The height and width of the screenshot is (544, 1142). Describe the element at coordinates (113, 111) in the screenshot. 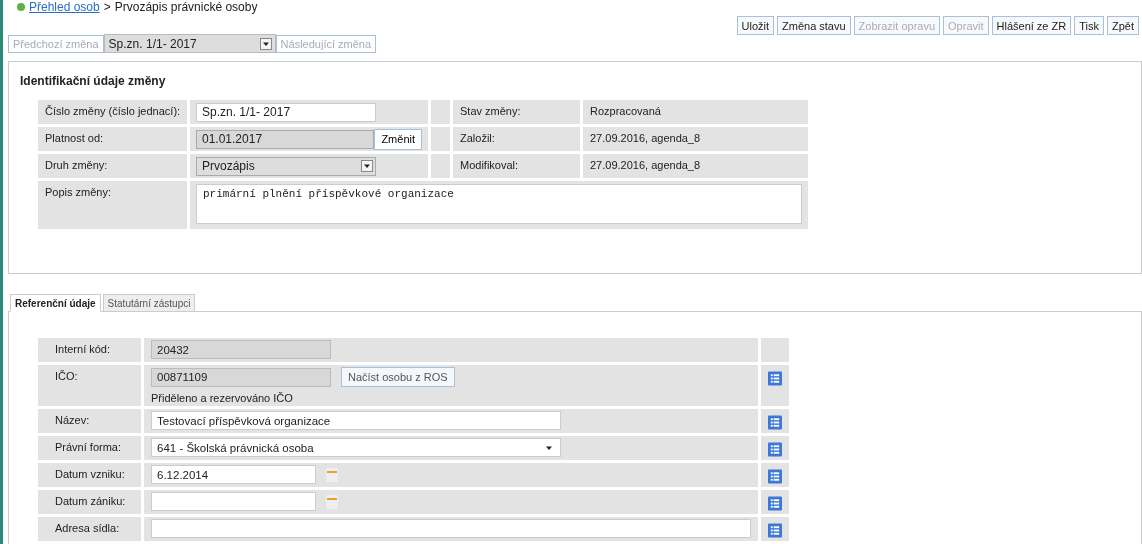

I see `field-label: Číslo změny (číslo jednací):` at that location.